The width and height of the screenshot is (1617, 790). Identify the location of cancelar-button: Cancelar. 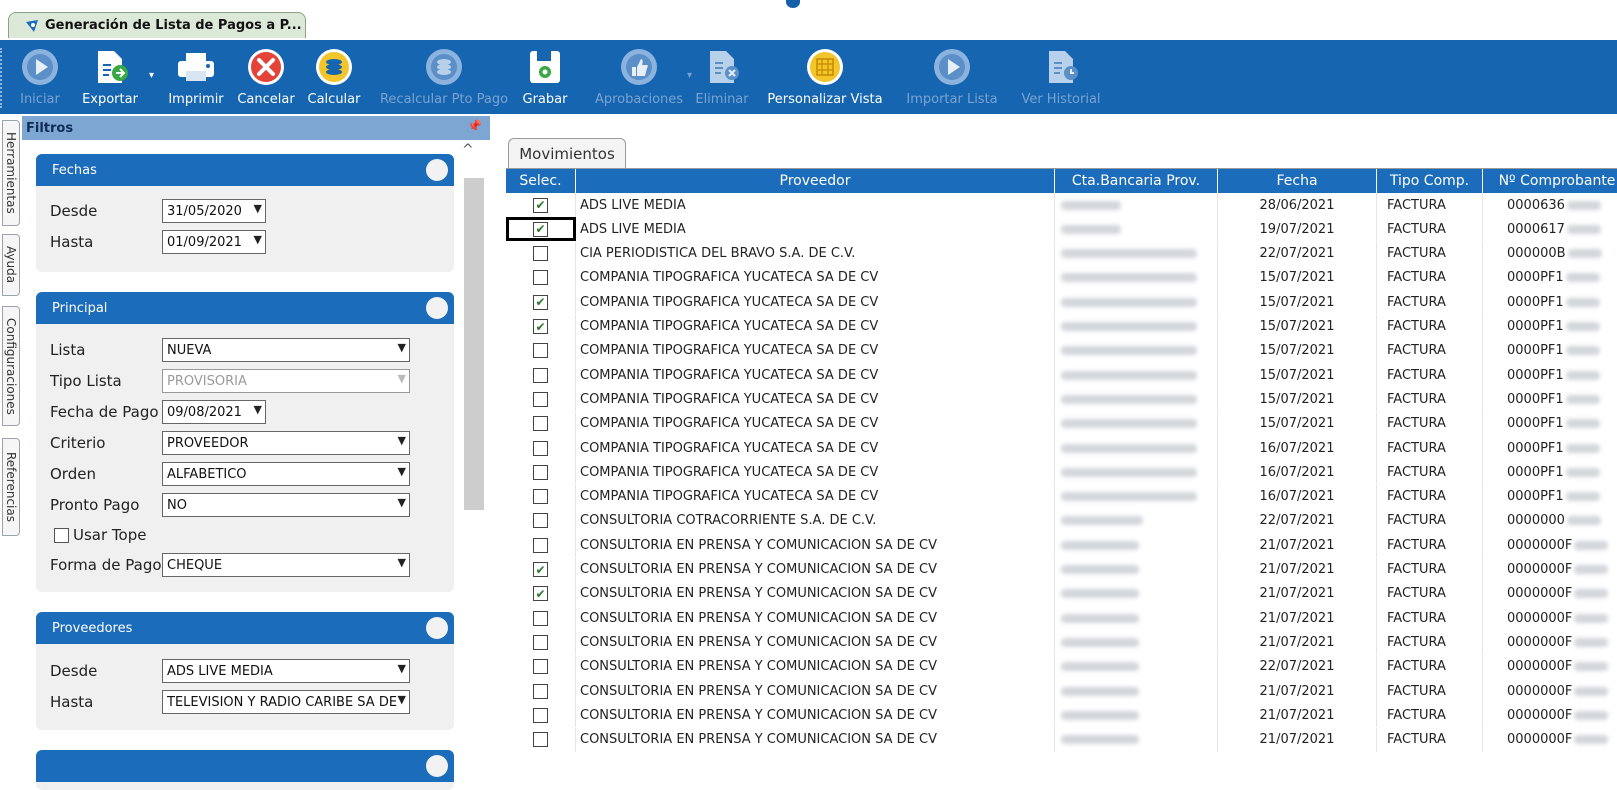
(266, 78).